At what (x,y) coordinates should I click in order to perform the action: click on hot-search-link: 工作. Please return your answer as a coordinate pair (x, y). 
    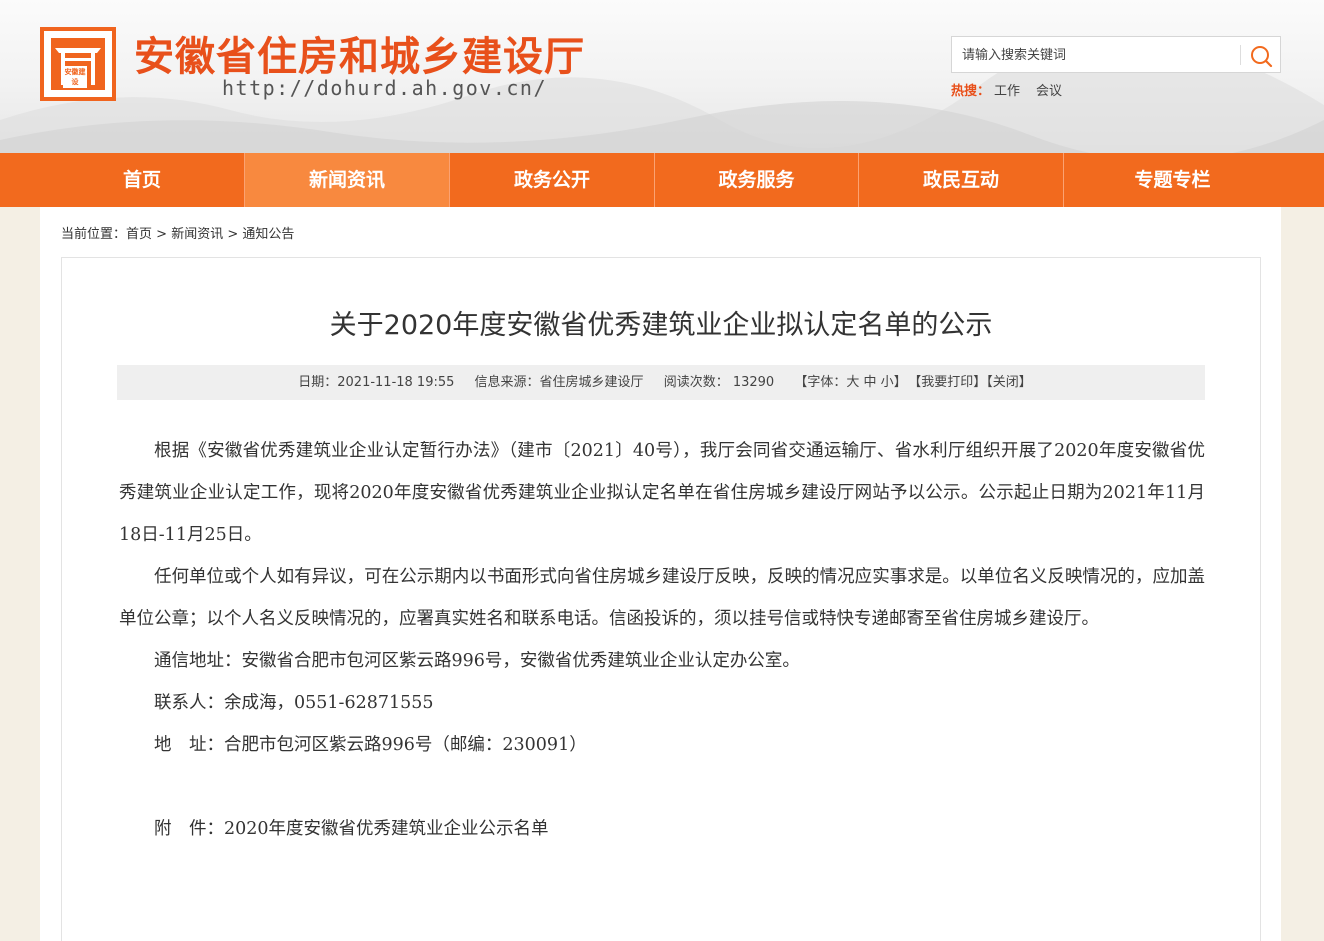
    Looking at the image, I should click on (1007, 91).